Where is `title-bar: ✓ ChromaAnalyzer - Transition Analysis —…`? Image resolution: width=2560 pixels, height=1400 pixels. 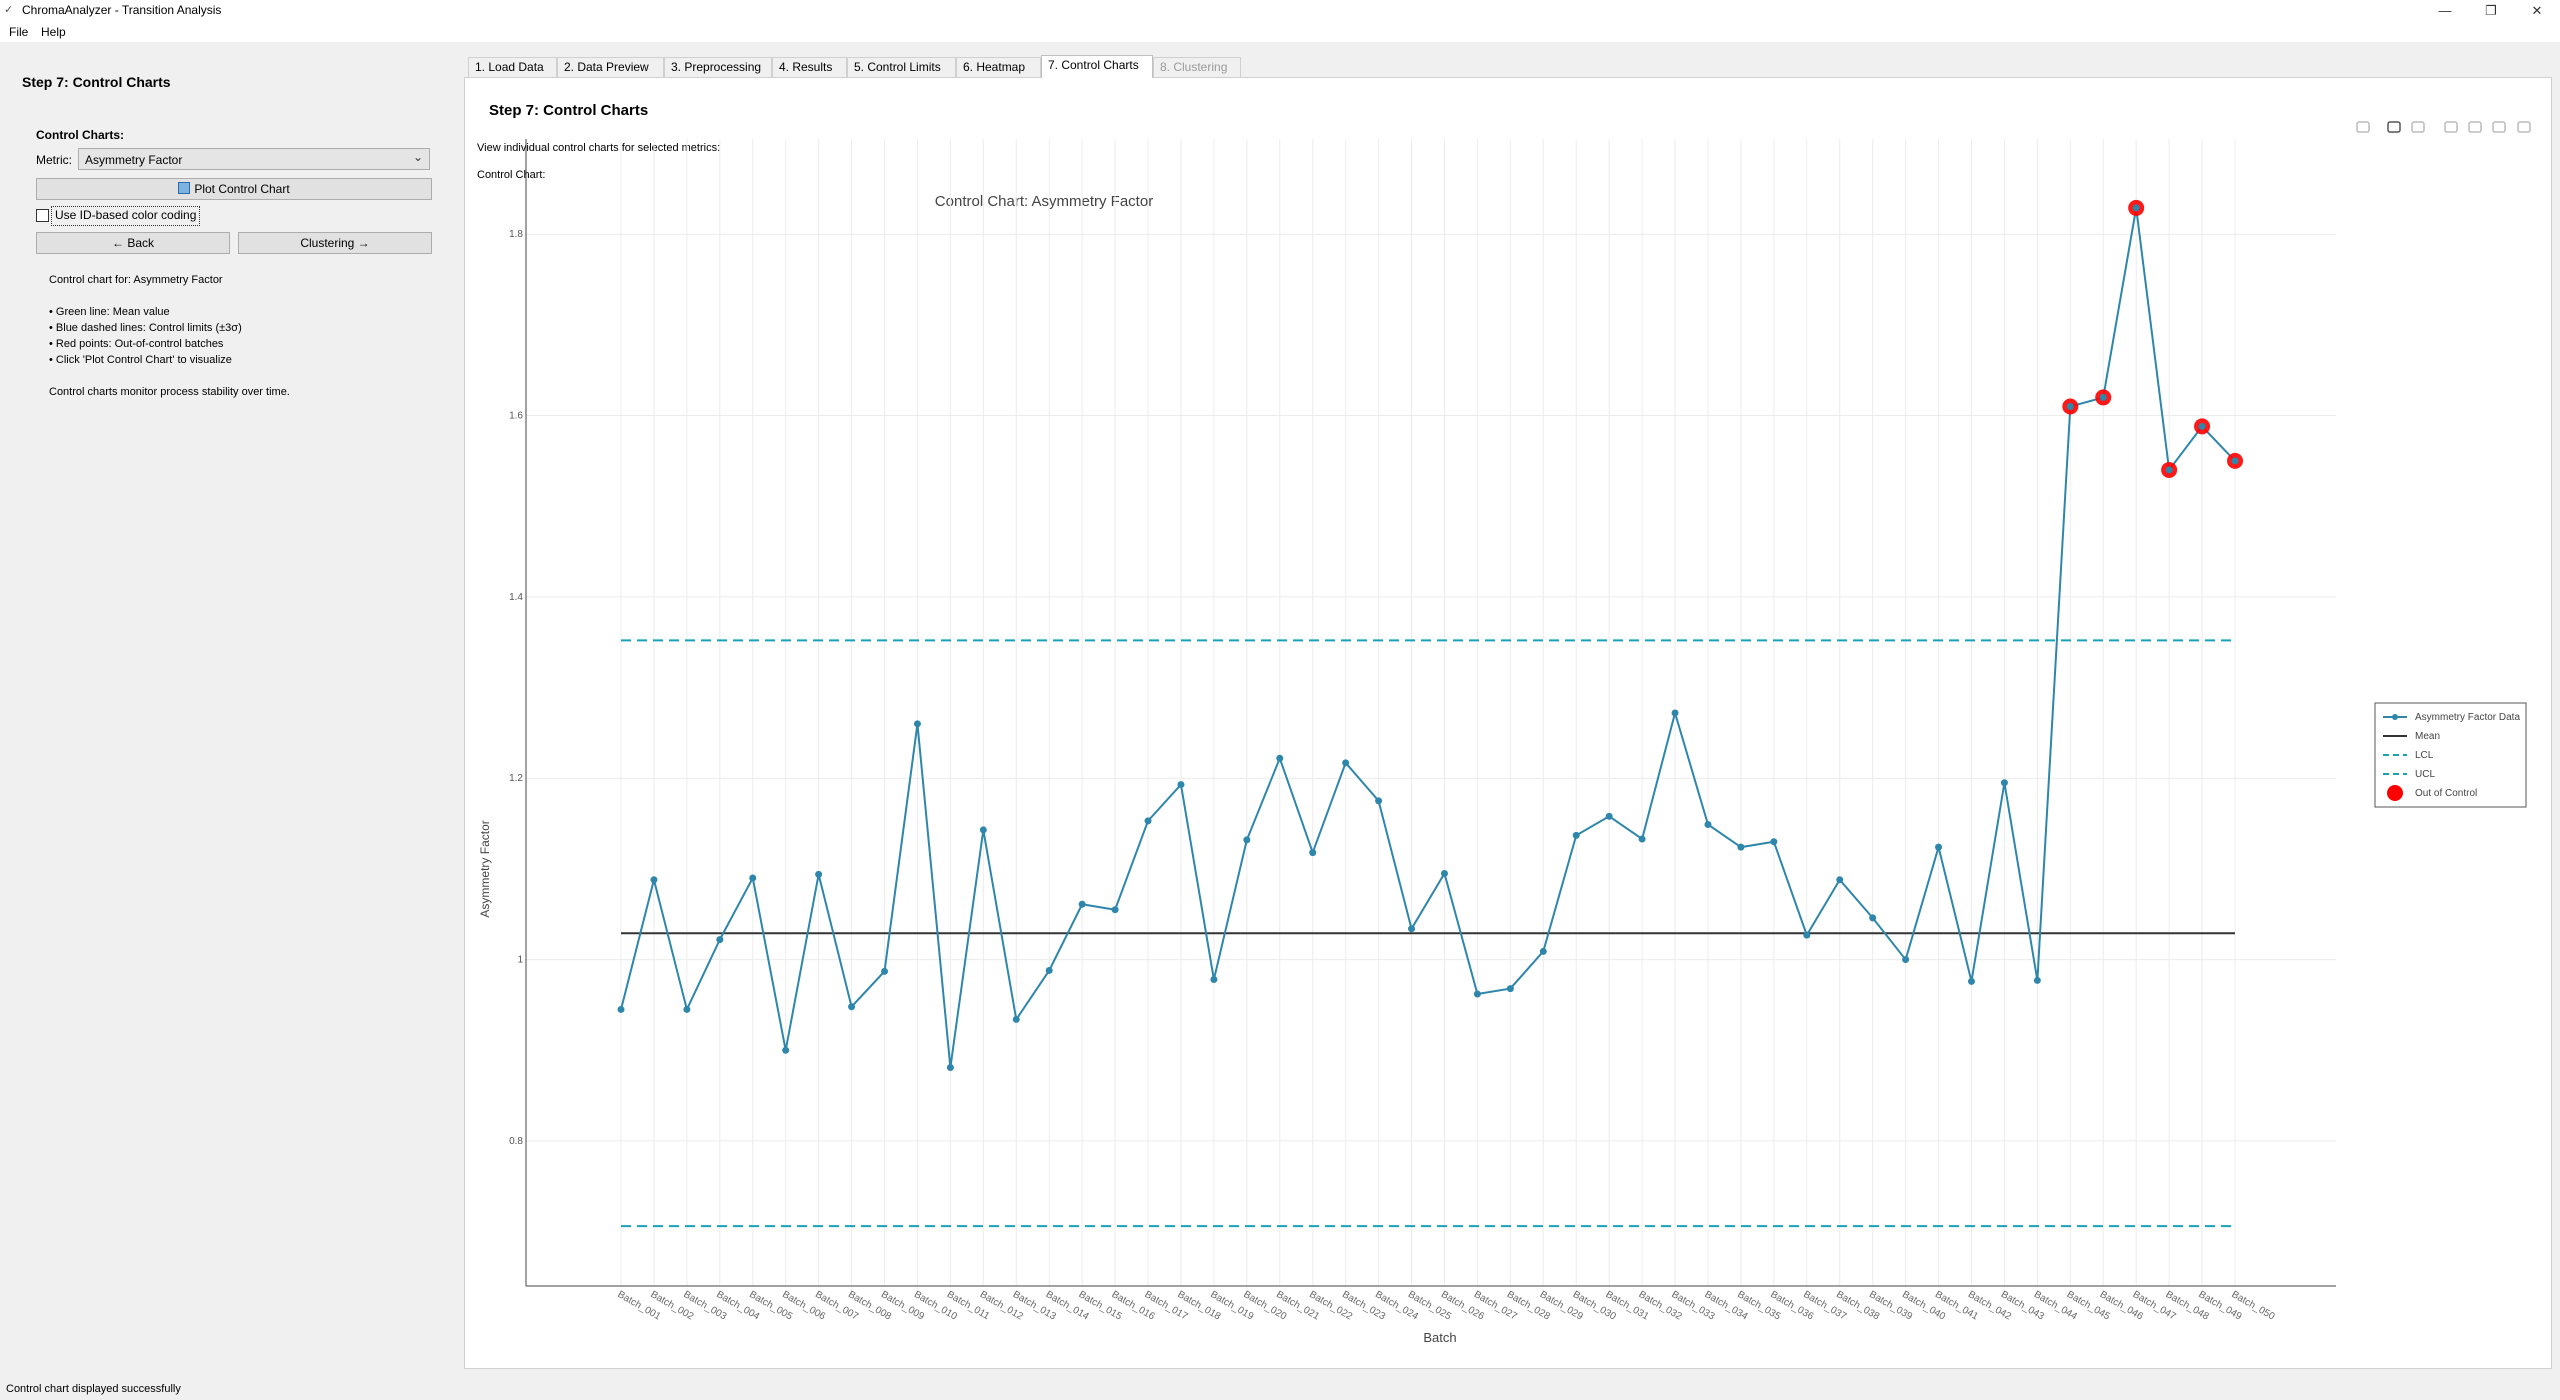 title-bar: ✓ ChromaAnalyzer - Transition Analysis —… is located at coordinates (1280, 11).